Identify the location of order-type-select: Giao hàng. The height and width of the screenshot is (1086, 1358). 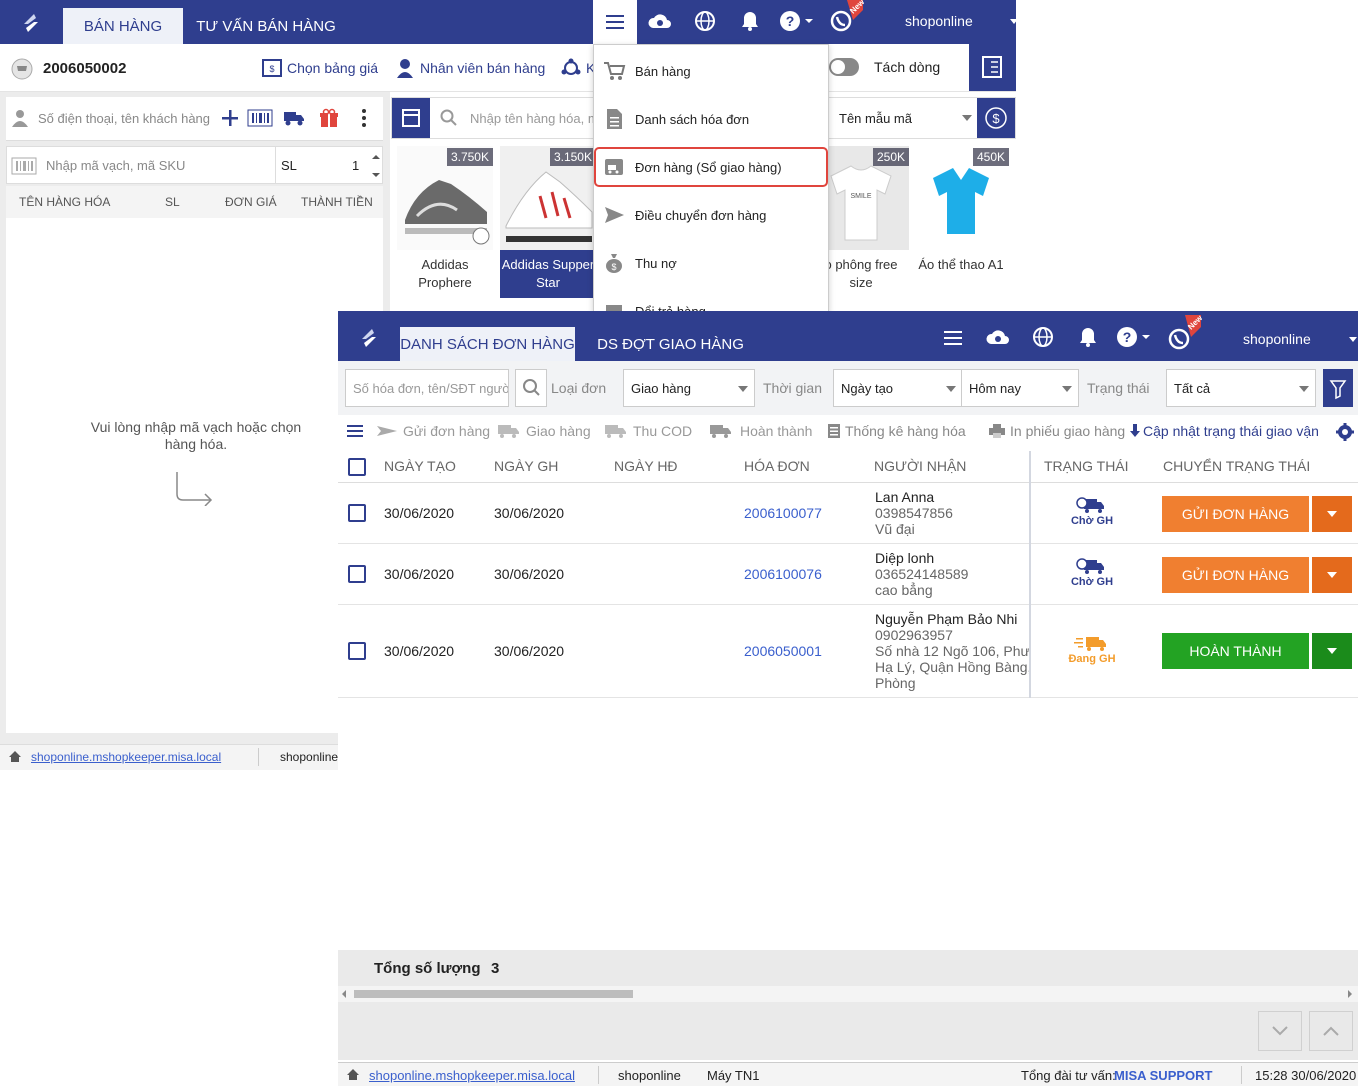
(689, 388).